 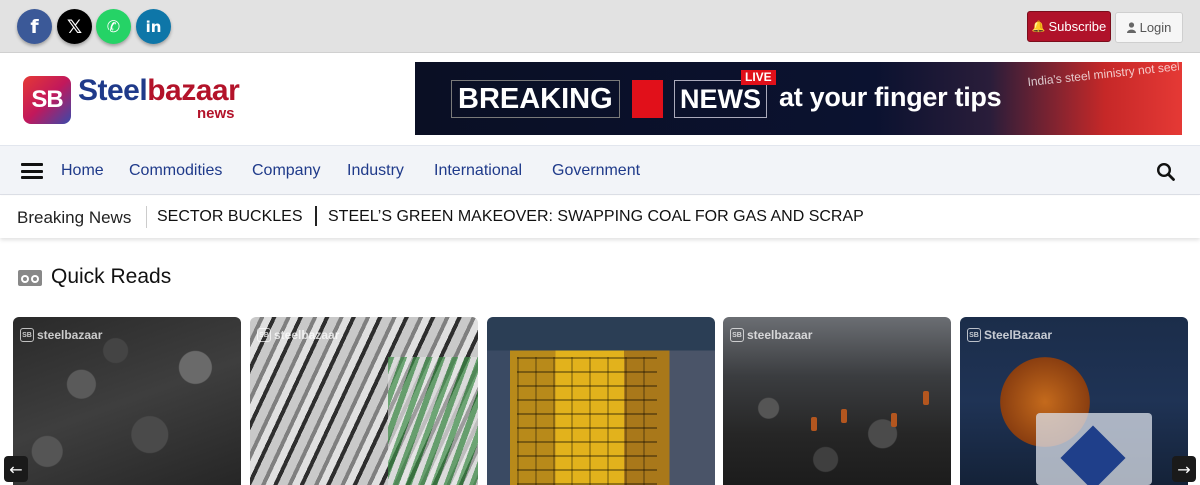 What do you see at coordinates (216, 113) in the screenshot?
I see `logo-news-text: news` at bounding box center [216, 113].